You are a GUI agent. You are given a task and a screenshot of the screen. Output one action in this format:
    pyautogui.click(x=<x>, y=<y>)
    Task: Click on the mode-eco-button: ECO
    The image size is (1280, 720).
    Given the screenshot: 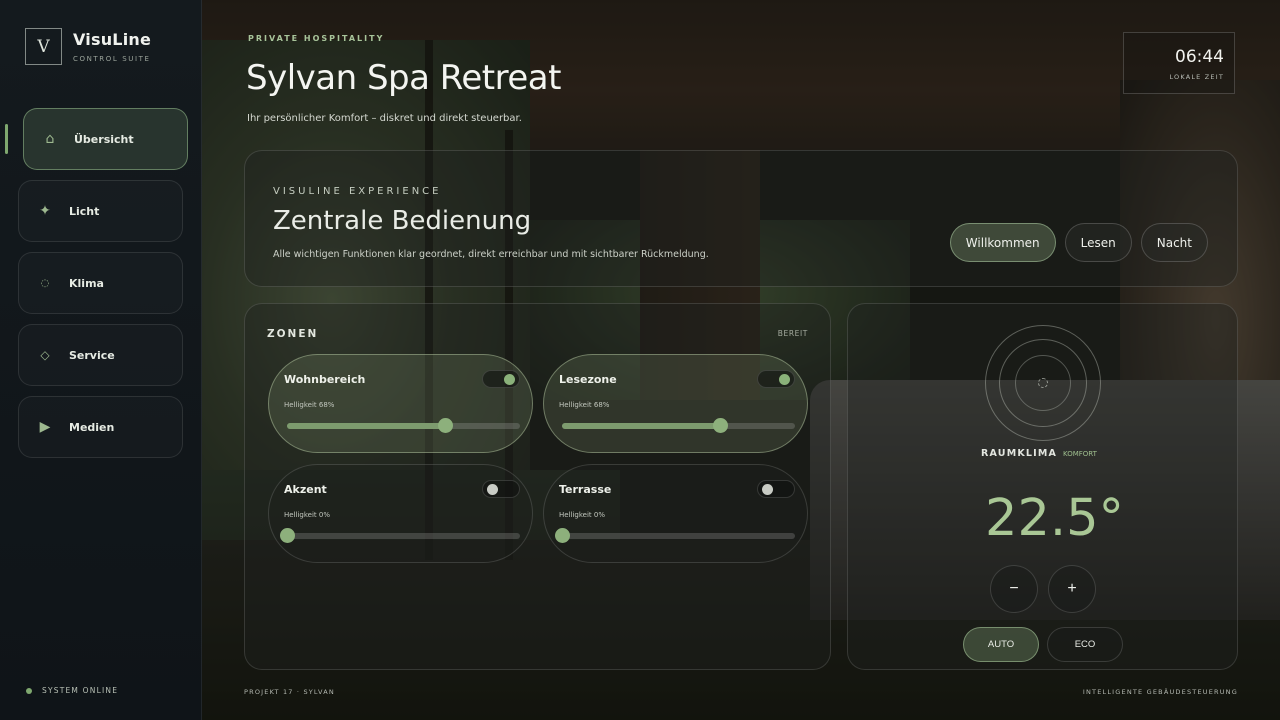 What is the action you would take?
    pyautogui.click(x=1085, y=644)
    